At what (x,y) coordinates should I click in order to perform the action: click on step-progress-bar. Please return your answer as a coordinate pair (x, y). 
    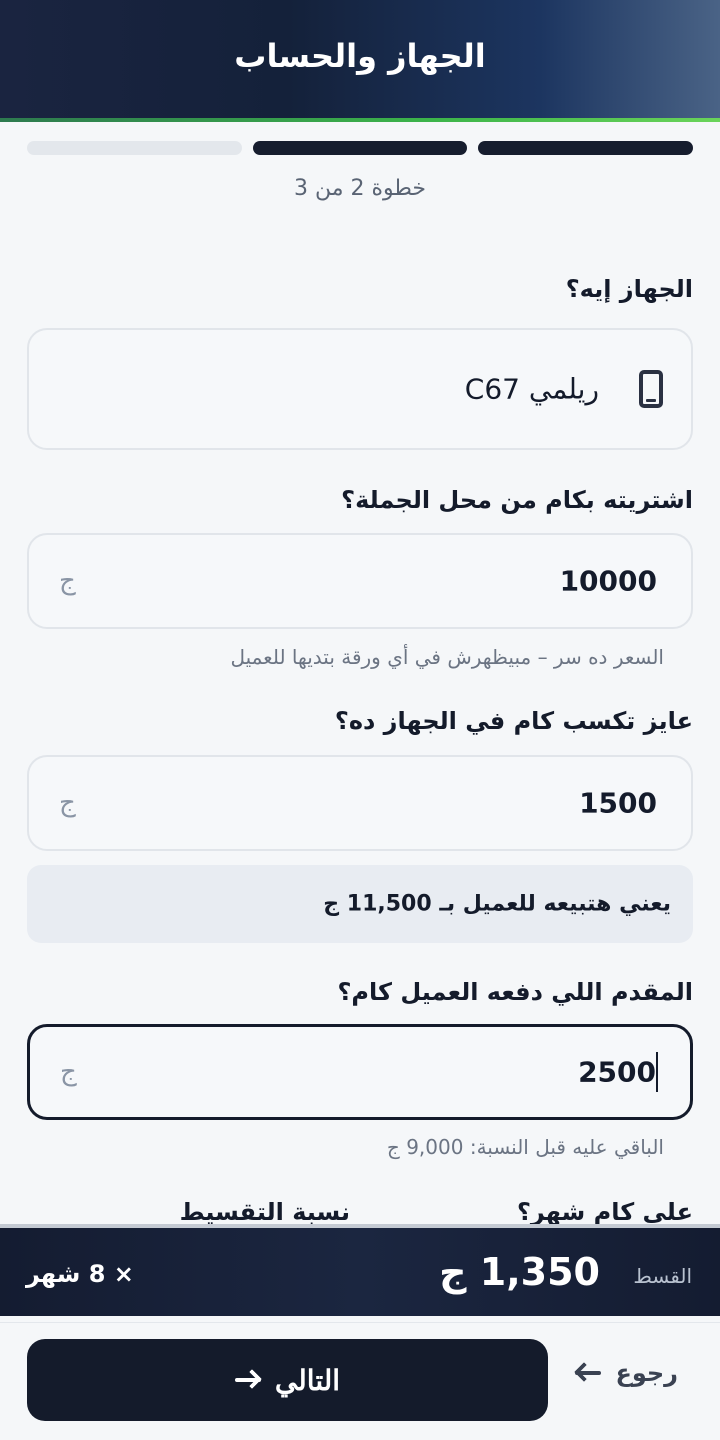
    Looking at the image, I should click on (359, 148).